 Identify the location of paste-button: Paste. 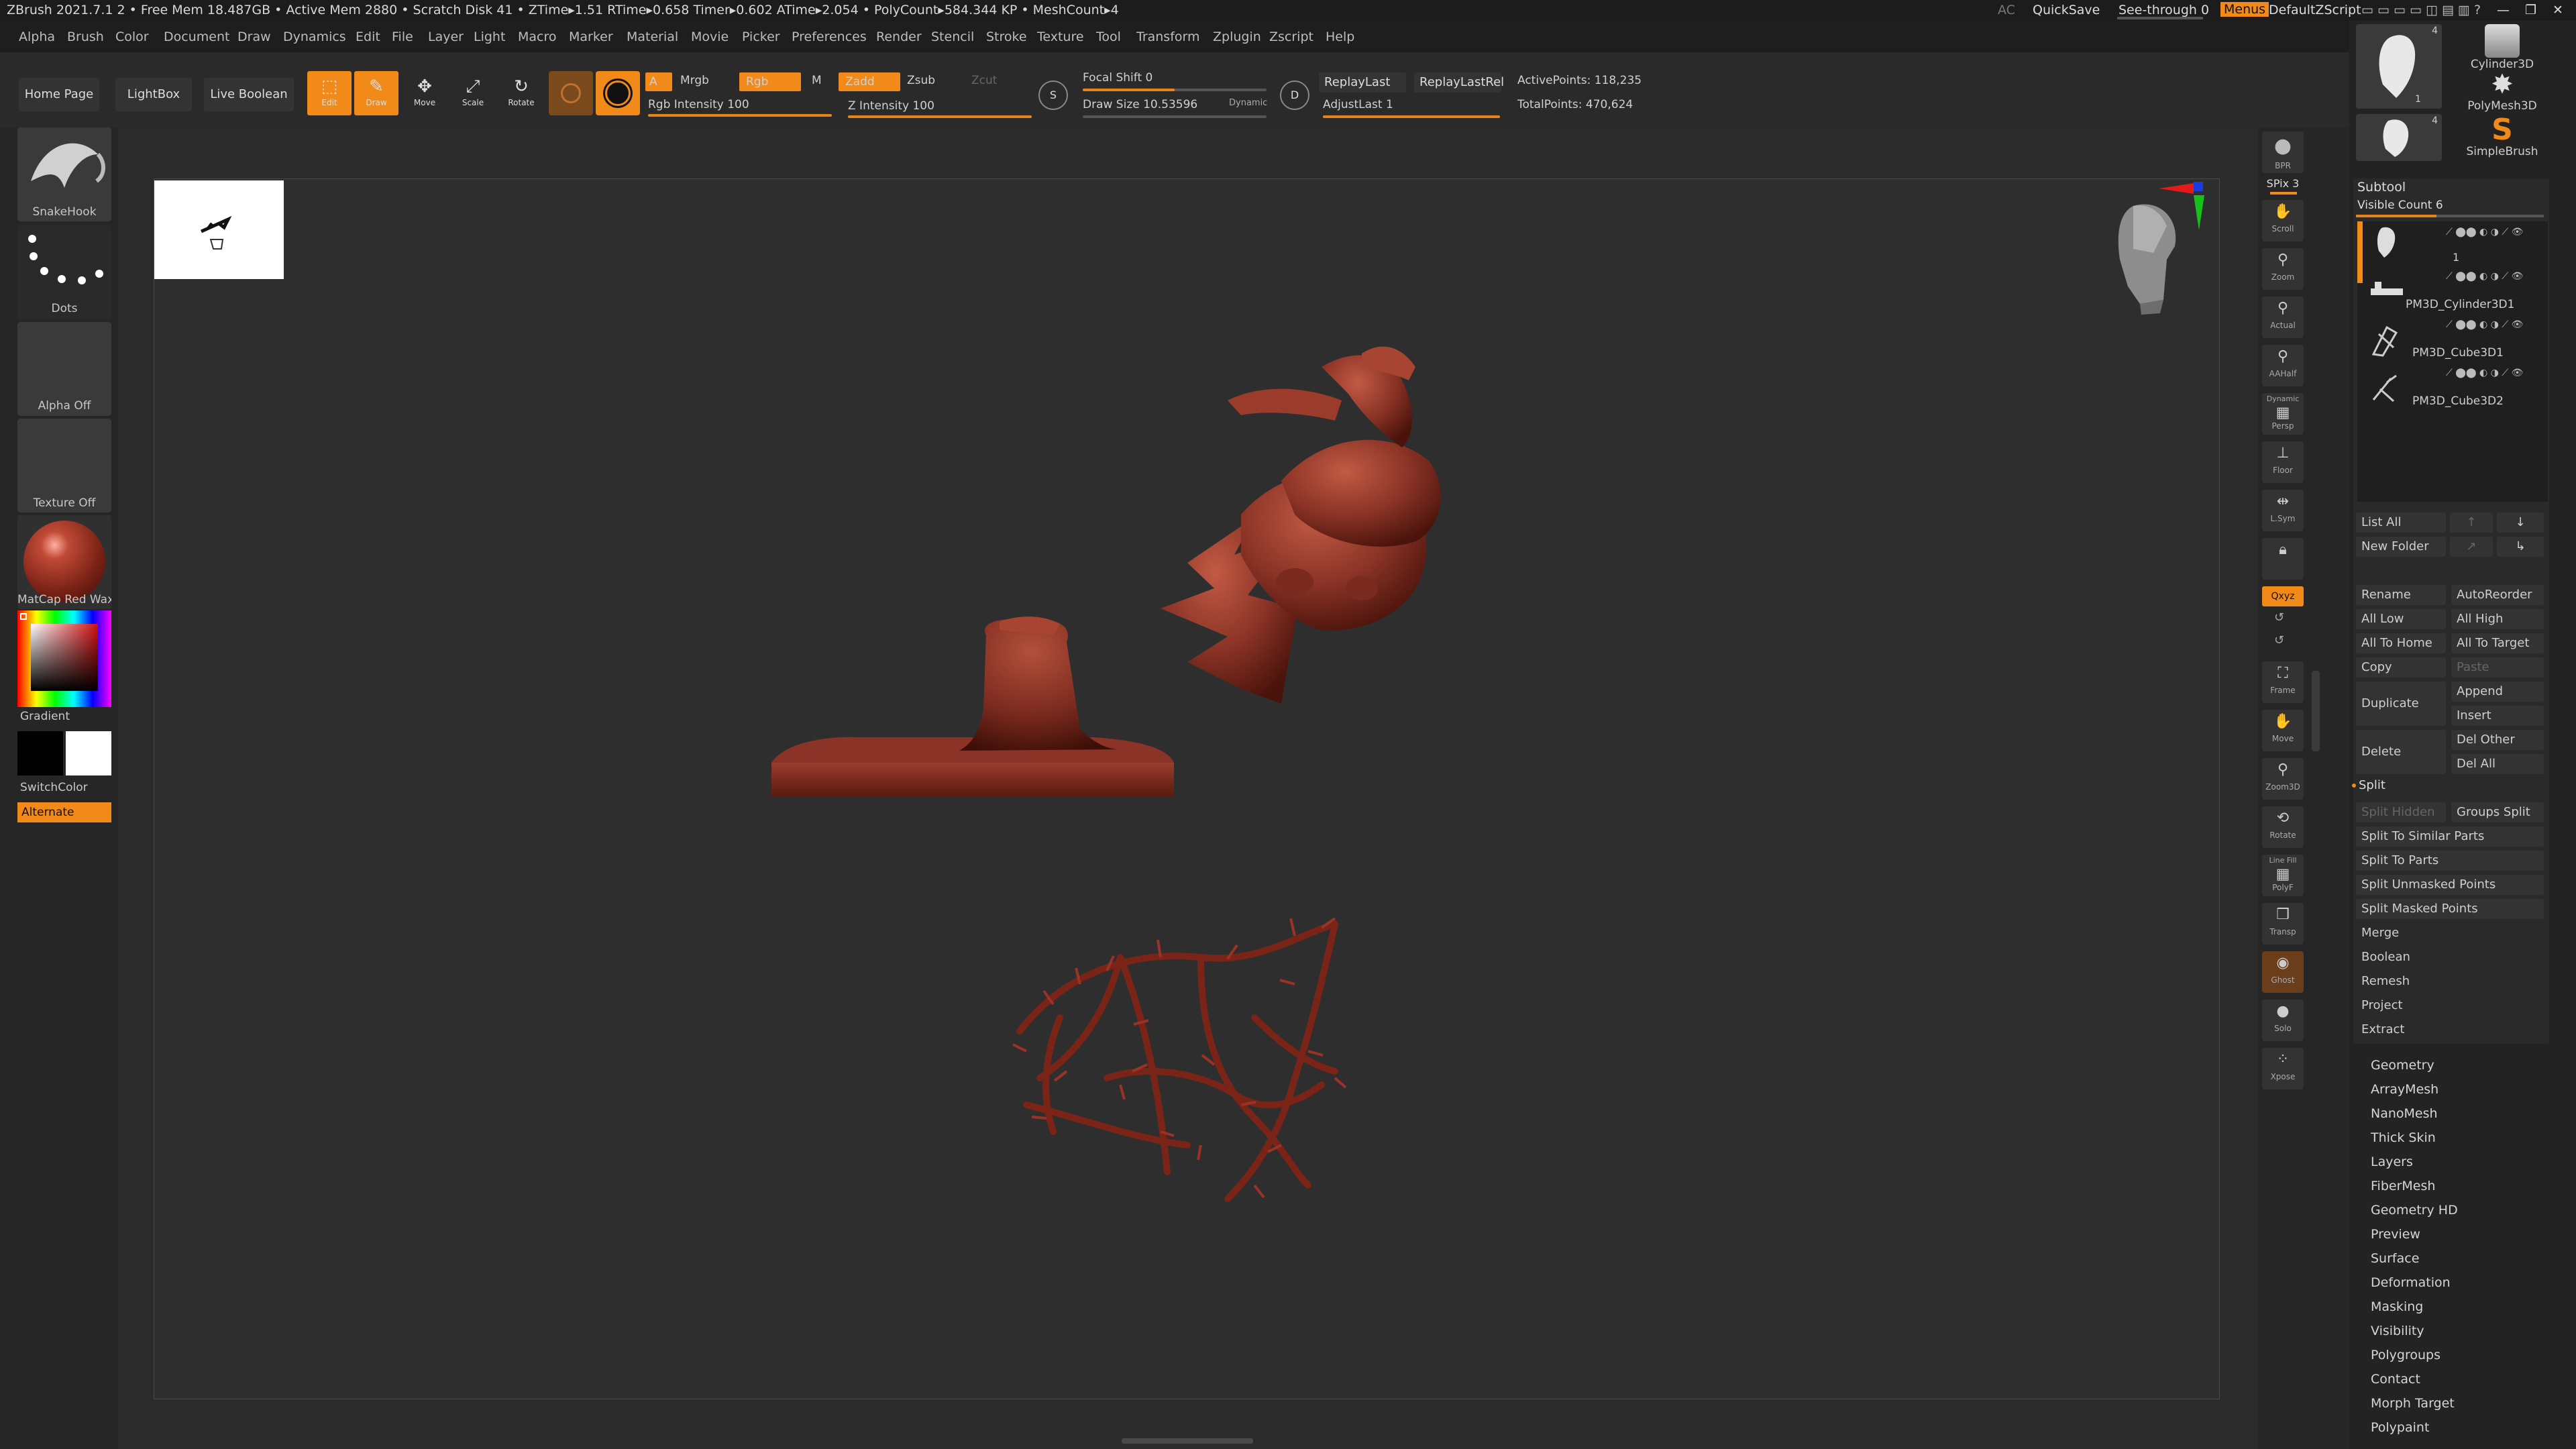
(2497, 667).